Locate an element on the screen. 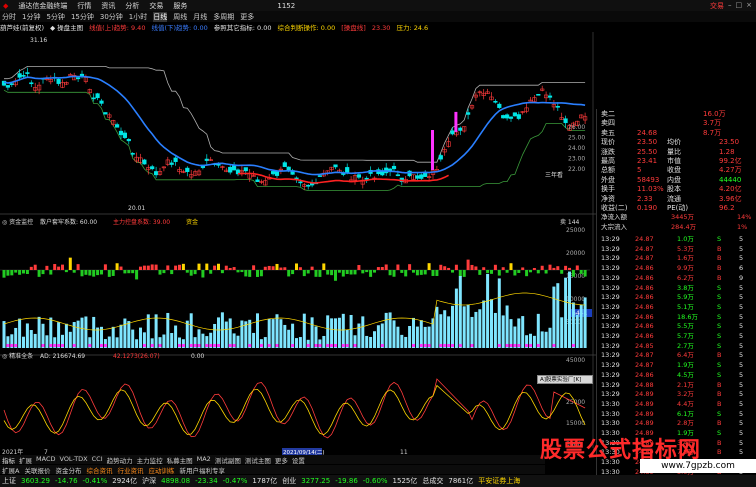 The height and width of the screenshot is (487, 756). trade-link: 交易 is located at coordinates (717, 6).